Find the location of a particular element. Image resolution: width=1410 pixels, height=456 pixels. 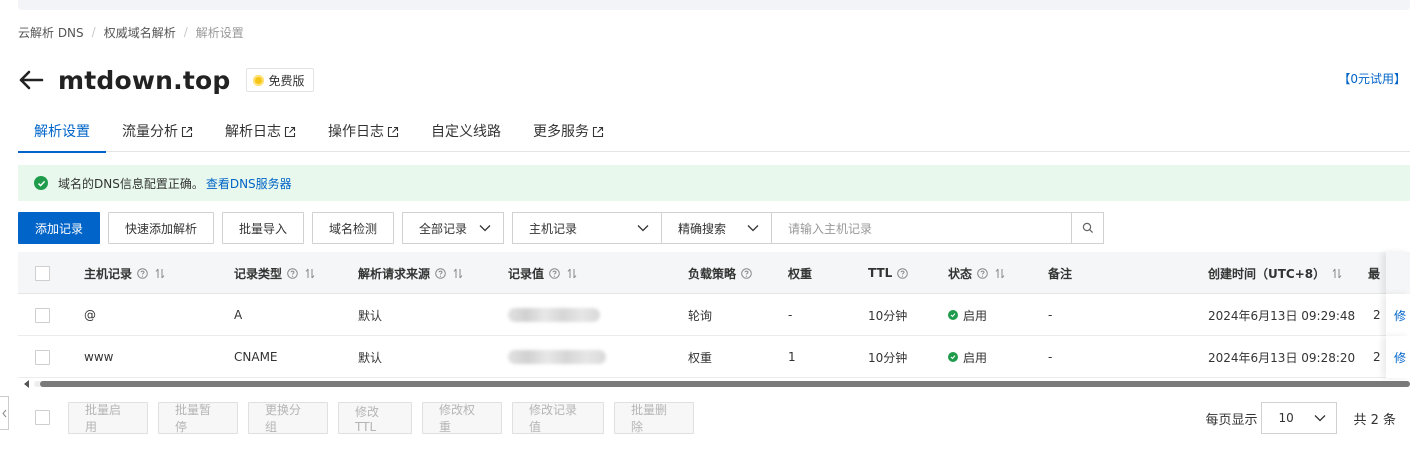

column-label: 权重 is located at coordinates (800, 273).